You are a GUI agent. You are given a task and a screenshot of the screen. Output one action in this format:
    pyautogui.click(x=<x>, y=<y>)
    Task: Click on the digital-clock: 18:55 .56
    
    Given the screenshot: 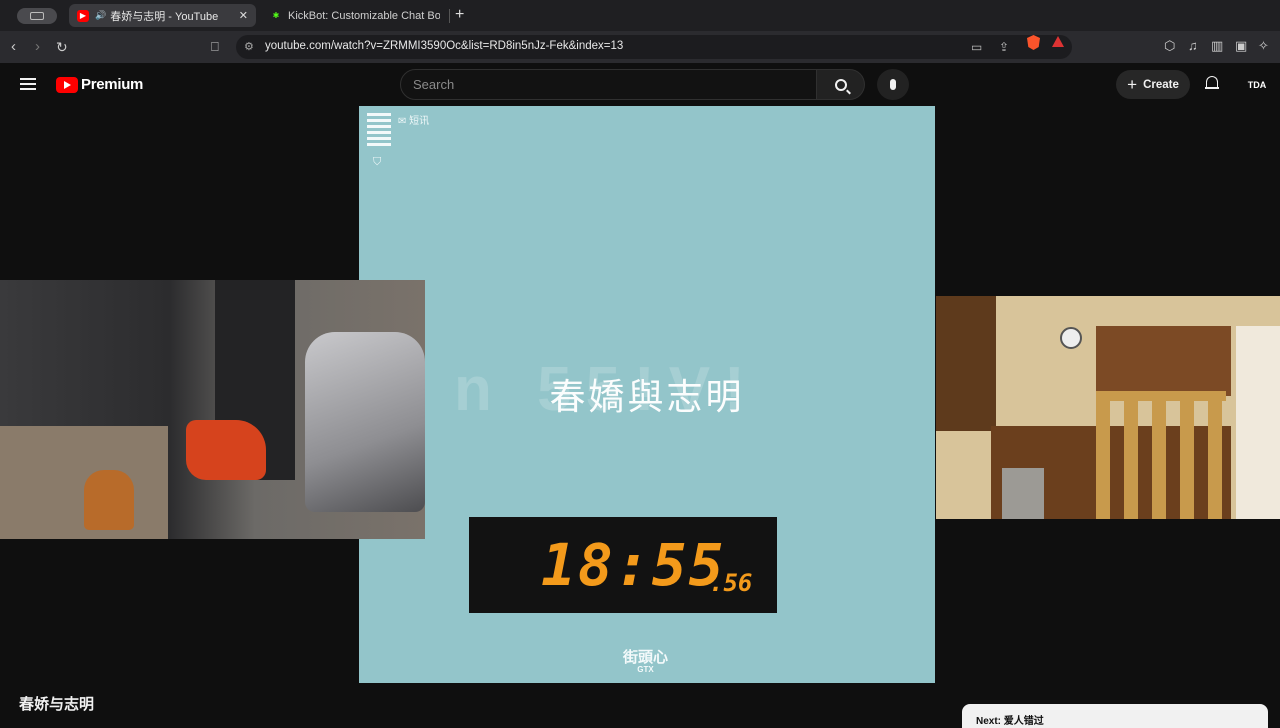 What is the action you would take?
    pyautogui.click(x=623, y=565)
    